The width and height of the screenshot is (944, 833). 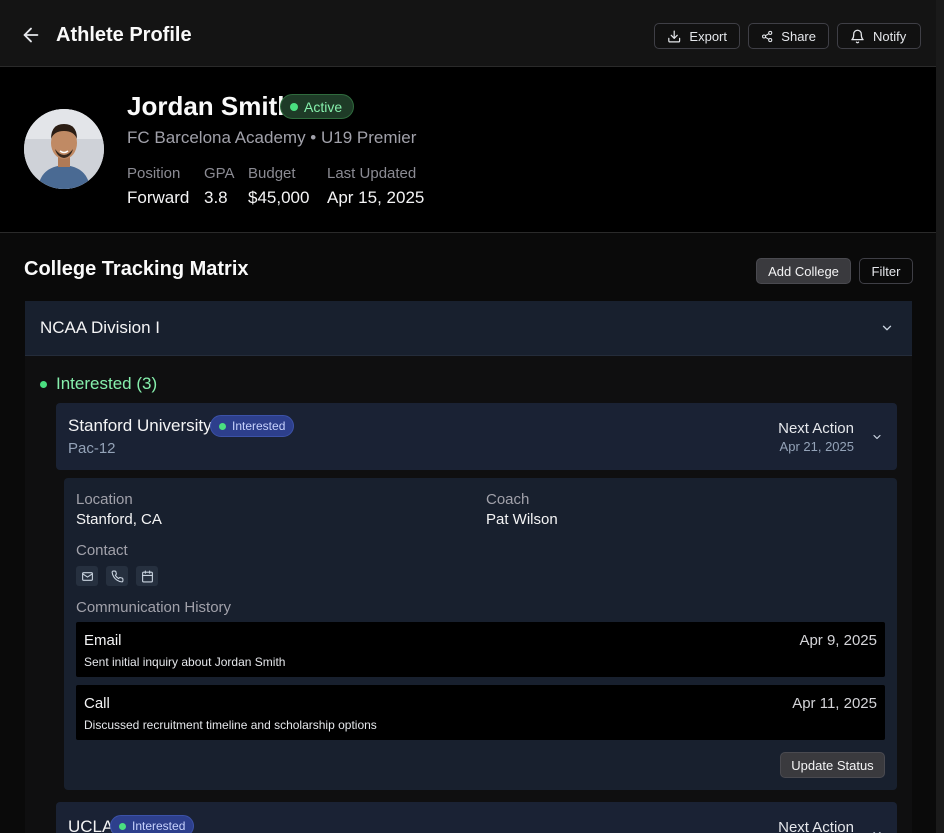 I want to click on share-button: Share, so click(x=788, y=36).